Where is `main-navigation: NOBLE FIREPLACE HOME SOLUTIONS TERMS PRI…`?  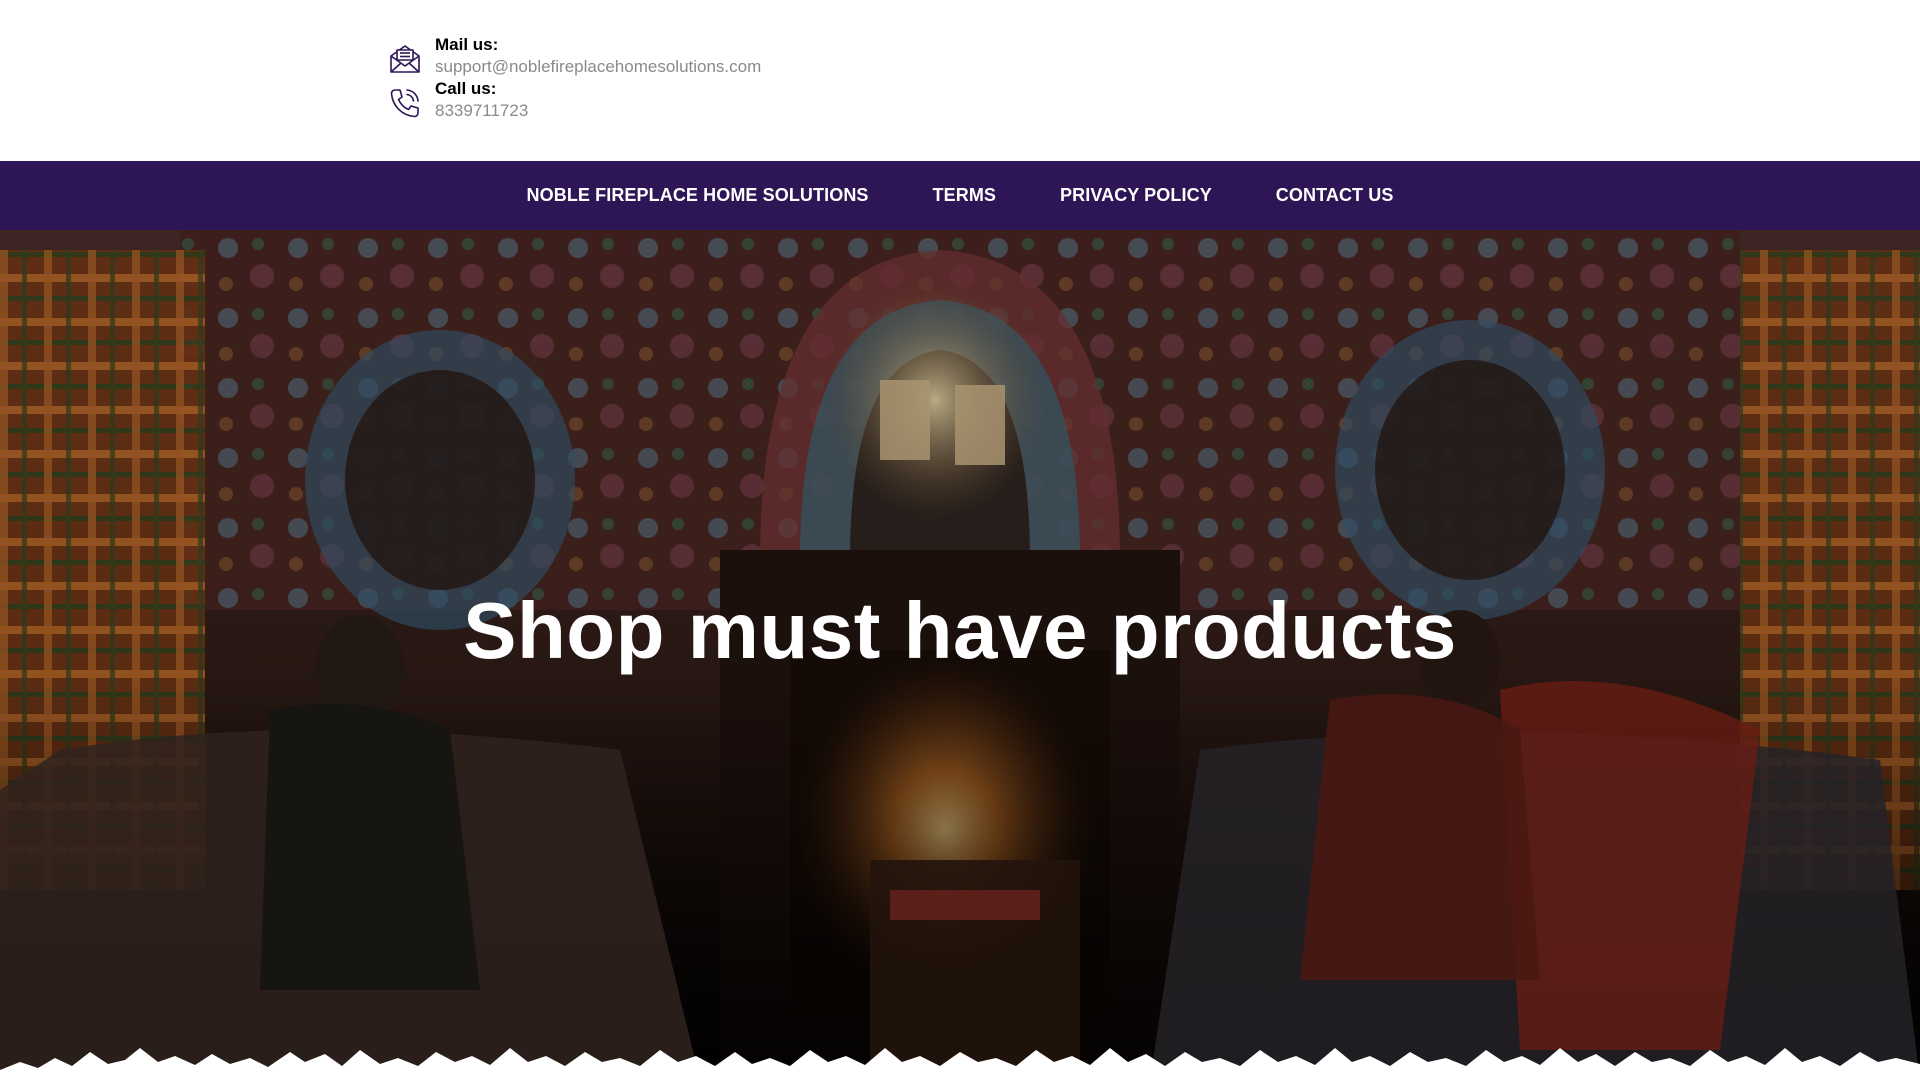 main-navigation: NOBLE FIREPLACE HOME SOLUTIONS TERMS PRI… is located at coordinates (960, 195).